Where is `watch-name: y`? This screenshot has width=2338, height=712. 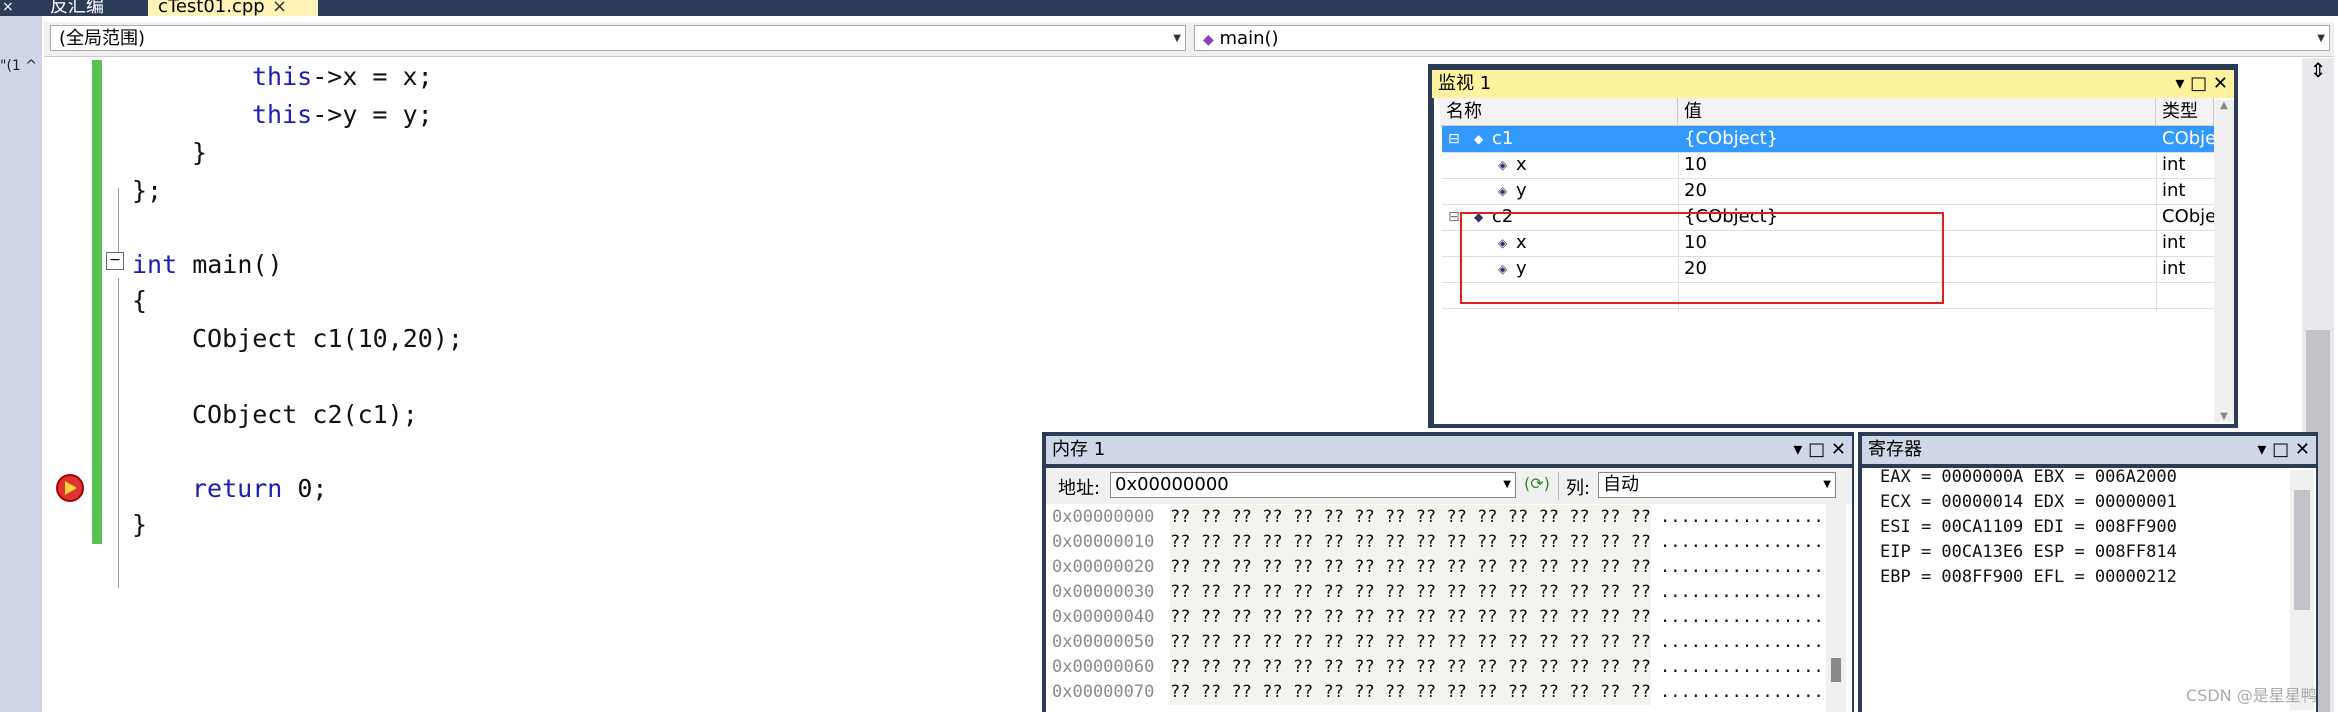
watch-name: y is located at coordinates (1521, 190).